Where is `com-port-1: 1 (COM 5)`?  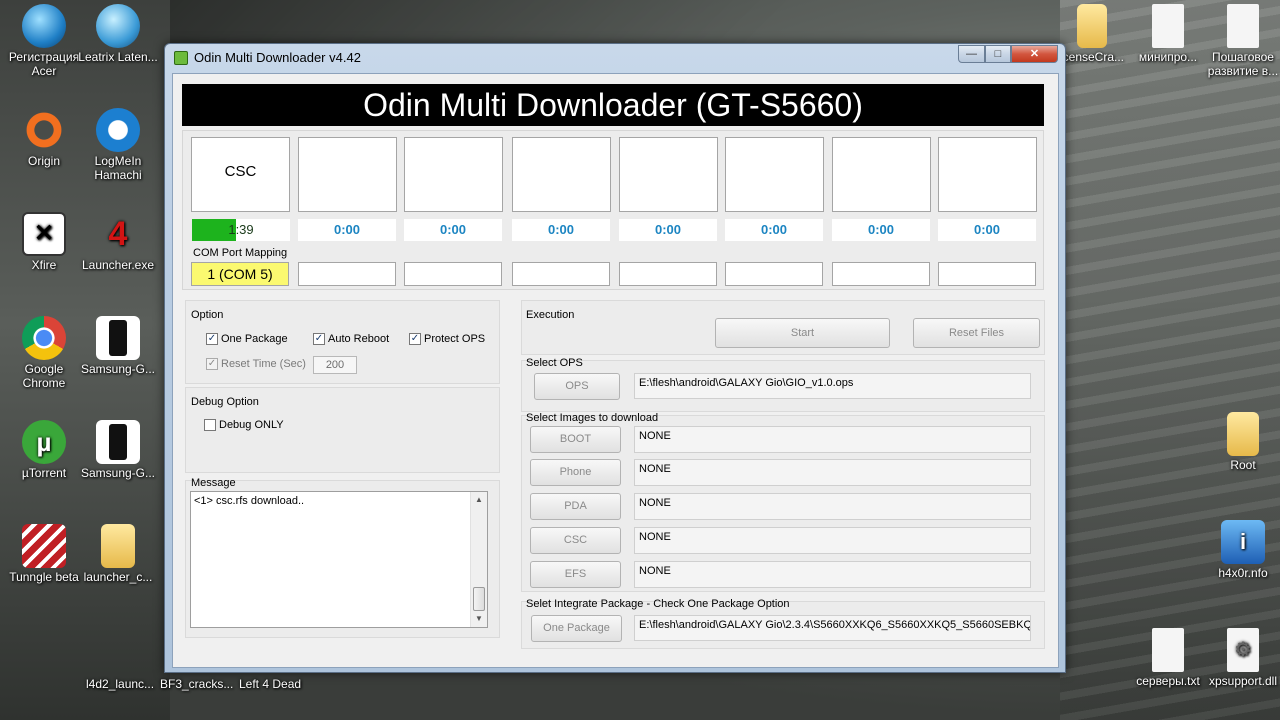 com-port-1: 1 (COM 5) is located at coordinates (240, 274).